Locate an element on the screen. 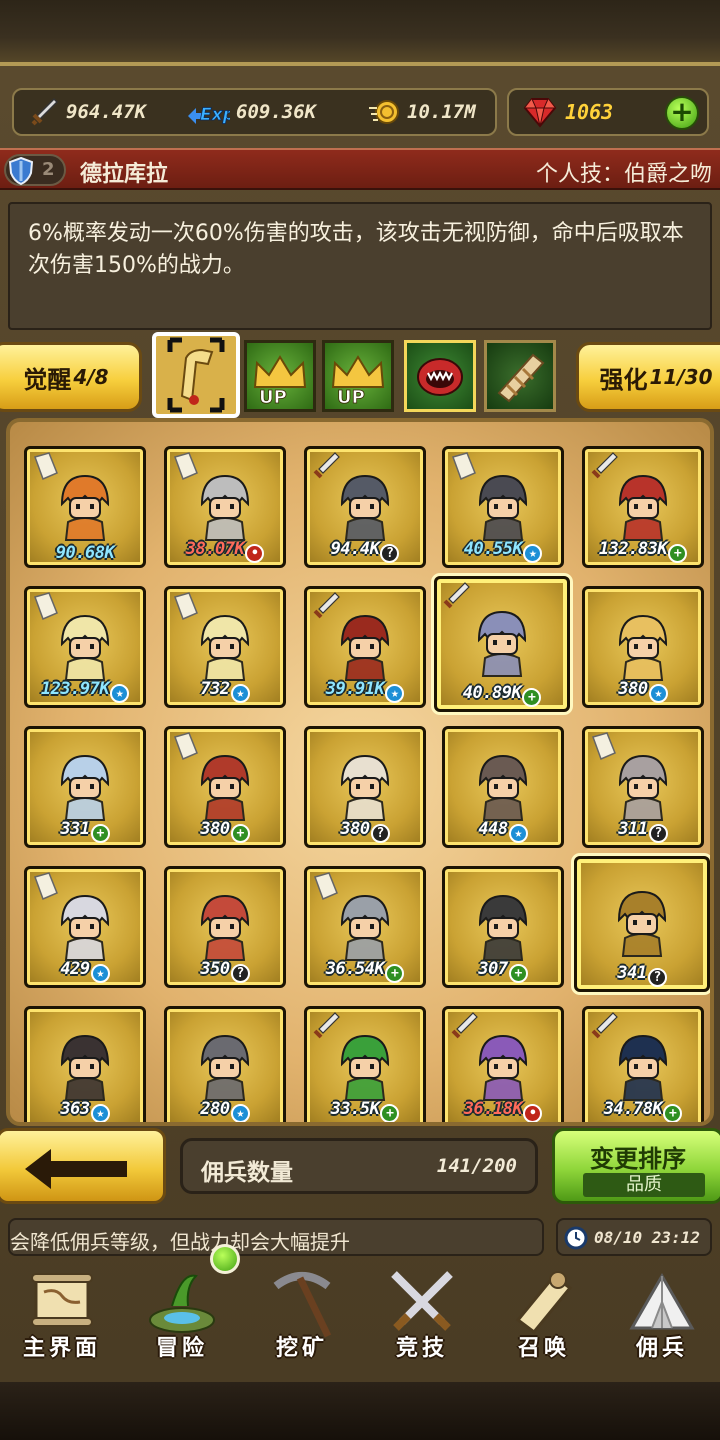  strengthen-button: 强化 11/30 is located at coordinates (648, 377).